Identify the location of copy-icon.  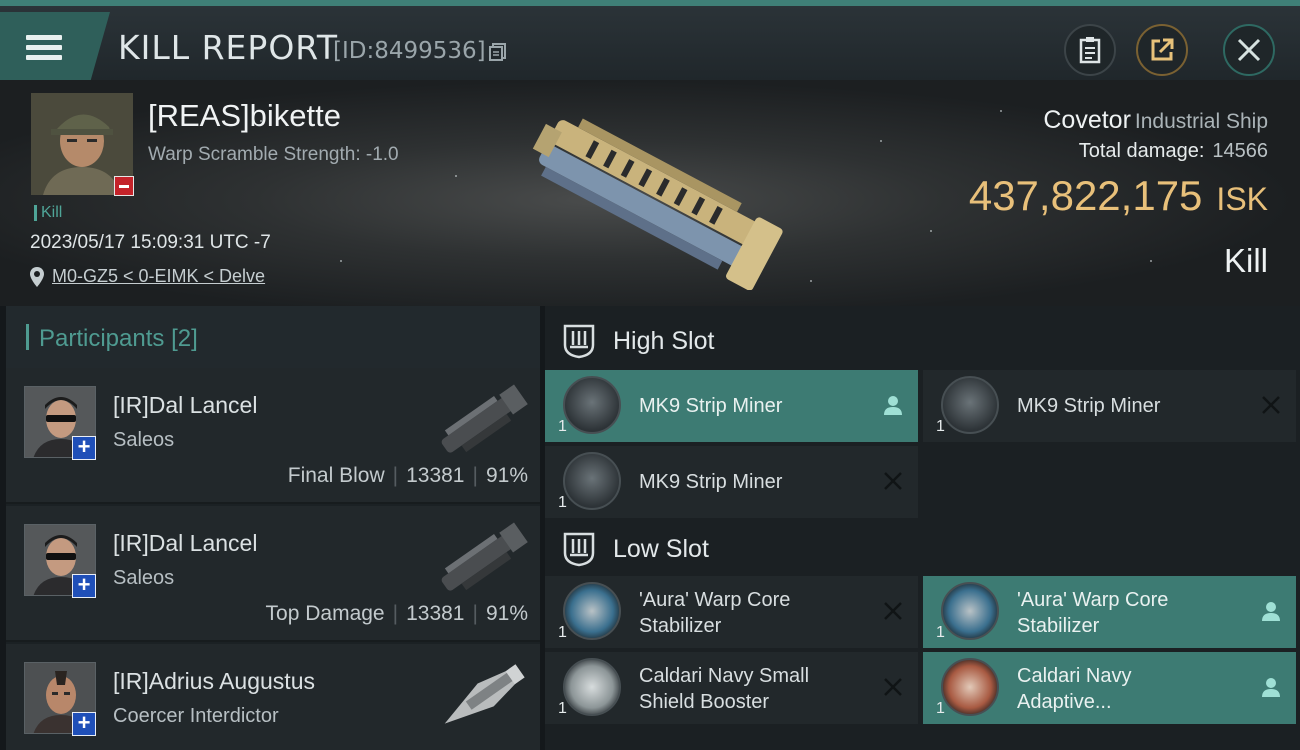
(498, 52).